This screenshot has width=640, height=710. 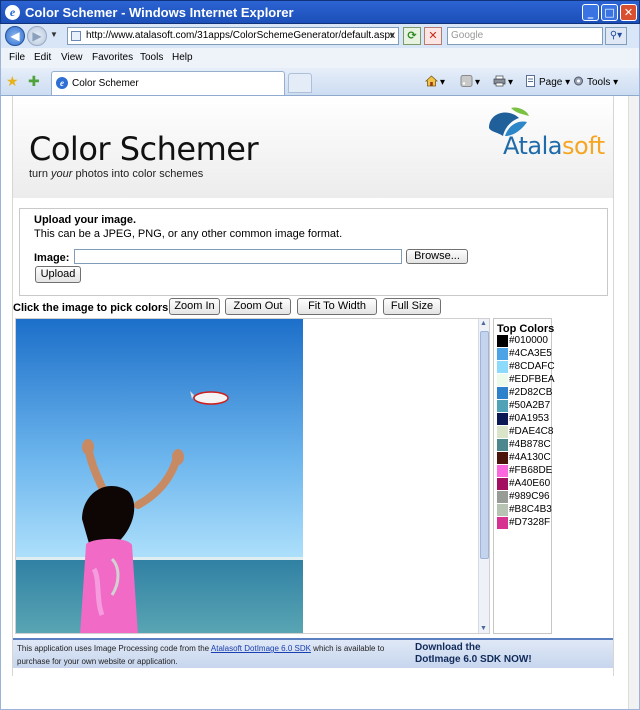 What do you see at coordinates (524, 471) in the screenshot?
I see `color-swatch-row: #FB68DE` at bounding box center [524, 471].